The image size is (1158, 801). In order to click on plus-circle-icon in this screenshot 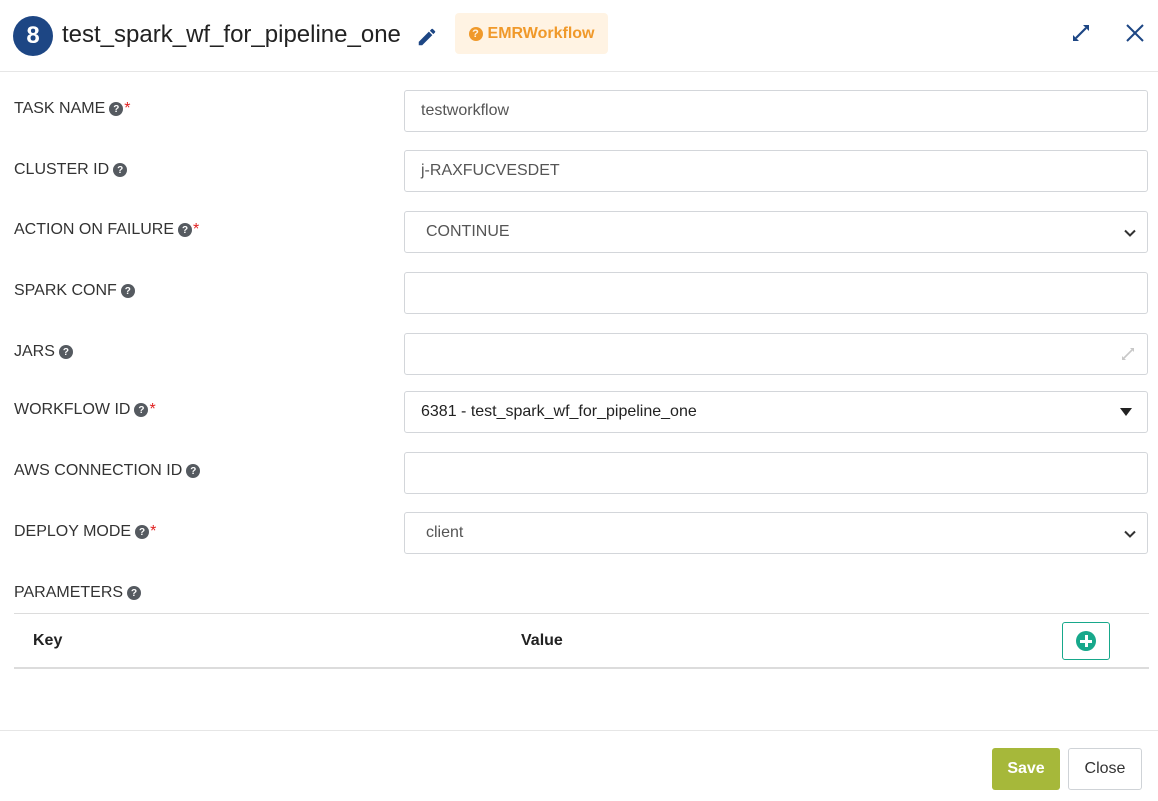, I will do `click(1086, 641)`.